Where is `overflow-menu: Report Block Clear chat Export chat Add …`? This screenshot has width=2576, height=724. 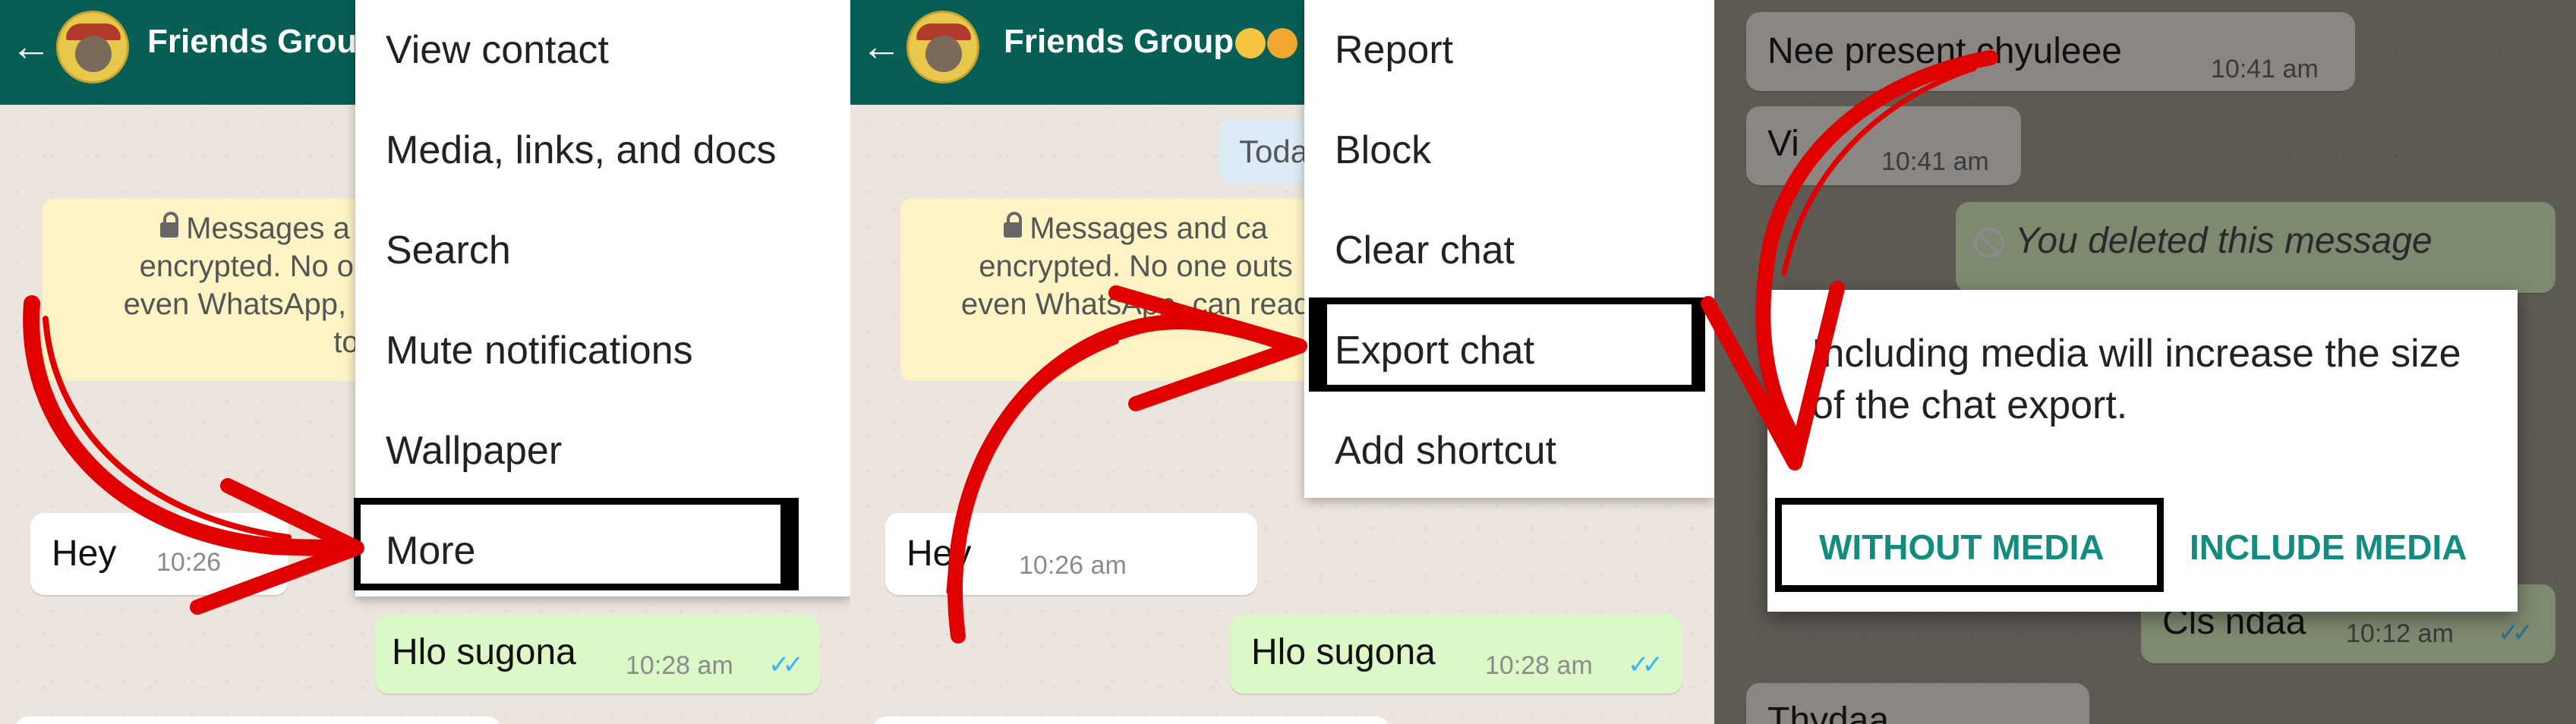
overflow-menu: Report Block Clear chat Export chat Add … is located at coordinates (1509, 249).